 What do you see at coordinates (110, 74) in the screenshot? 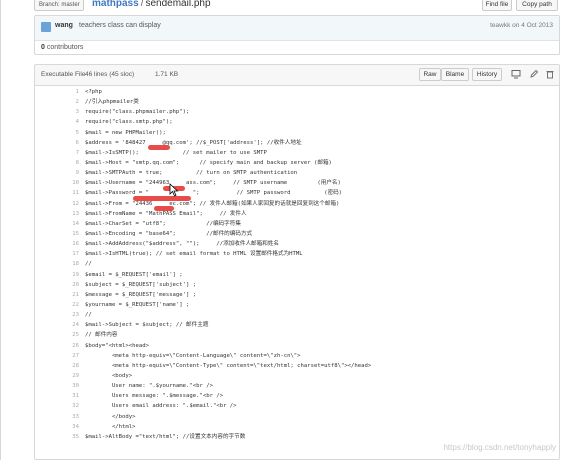
I see `file-line-count: 46 lines (45 sloc)` at bounding box center [110, 74].